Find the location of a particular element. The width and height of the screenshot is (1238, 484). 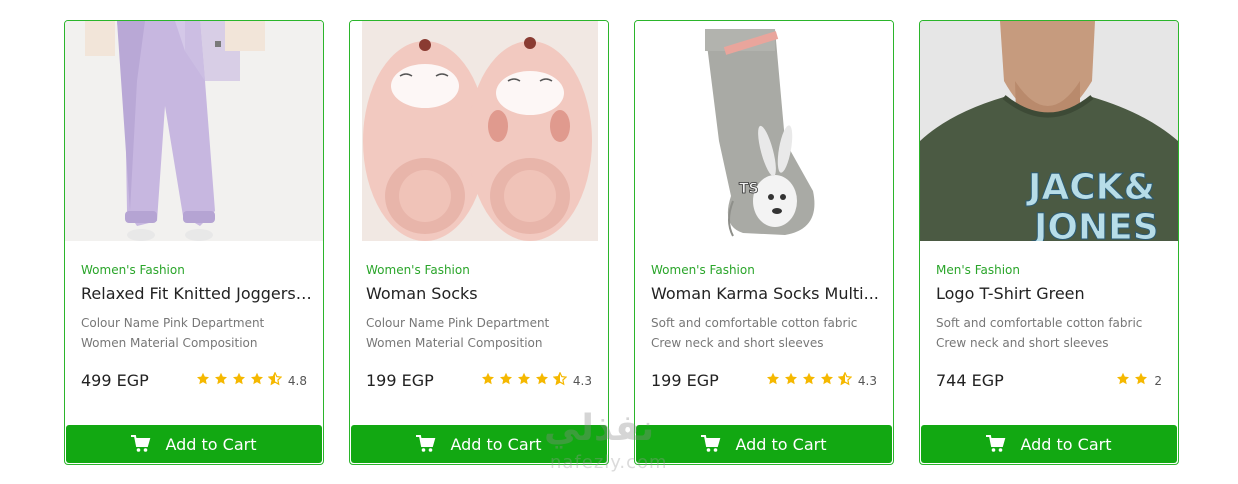

product-title: Logo T-Shirt Green is located at coordinates (1052, 293).